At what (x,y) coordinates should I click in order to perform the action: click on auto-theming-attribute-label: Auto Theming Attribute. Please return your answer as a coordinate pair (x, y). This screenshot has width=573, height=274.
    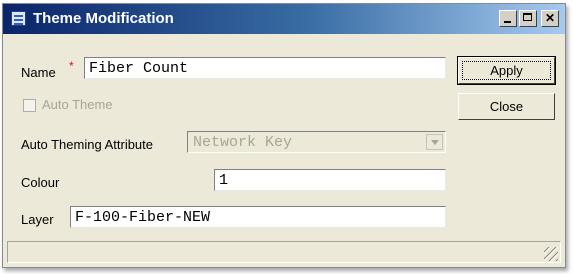
    Looking at the image, I should click on (87, 144).